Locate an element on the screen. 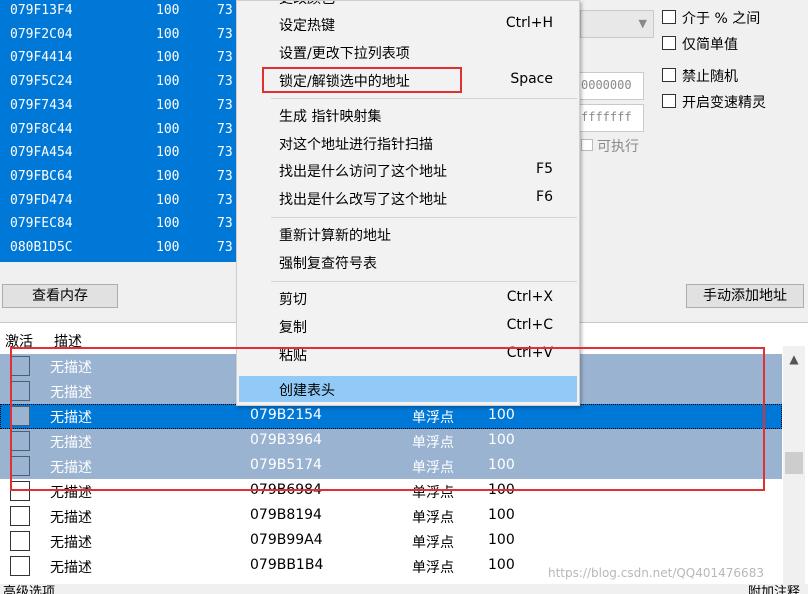 The width and height of the screenshot is (808, 594). view-memory-button: 查看内存 is located at coordinates (60, 296).